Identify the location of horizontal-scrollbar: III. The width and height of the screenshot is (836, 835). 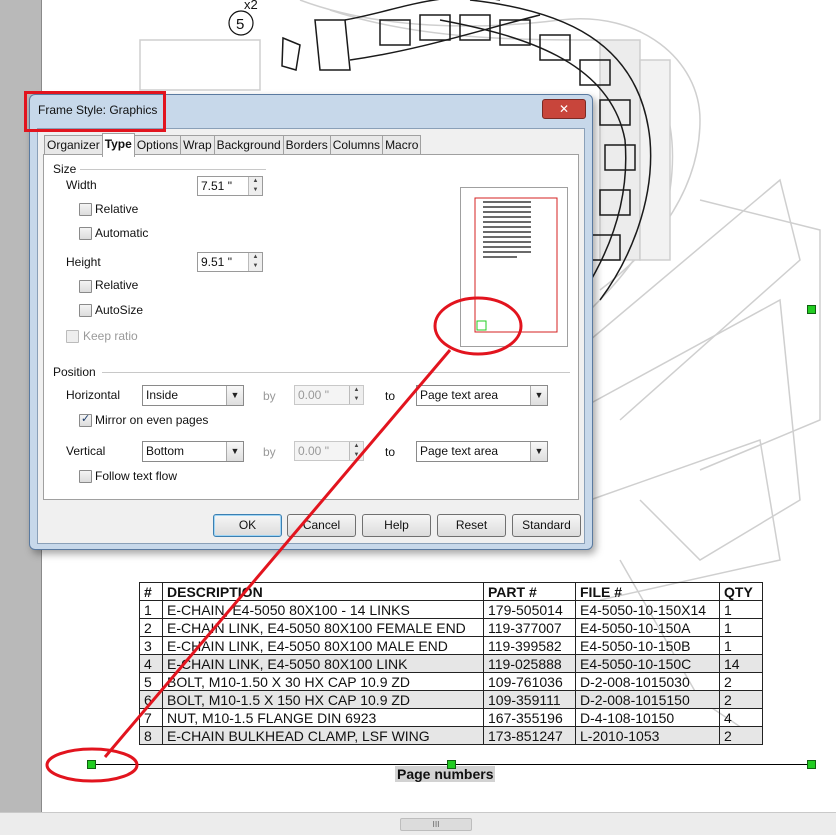
(418, 823).